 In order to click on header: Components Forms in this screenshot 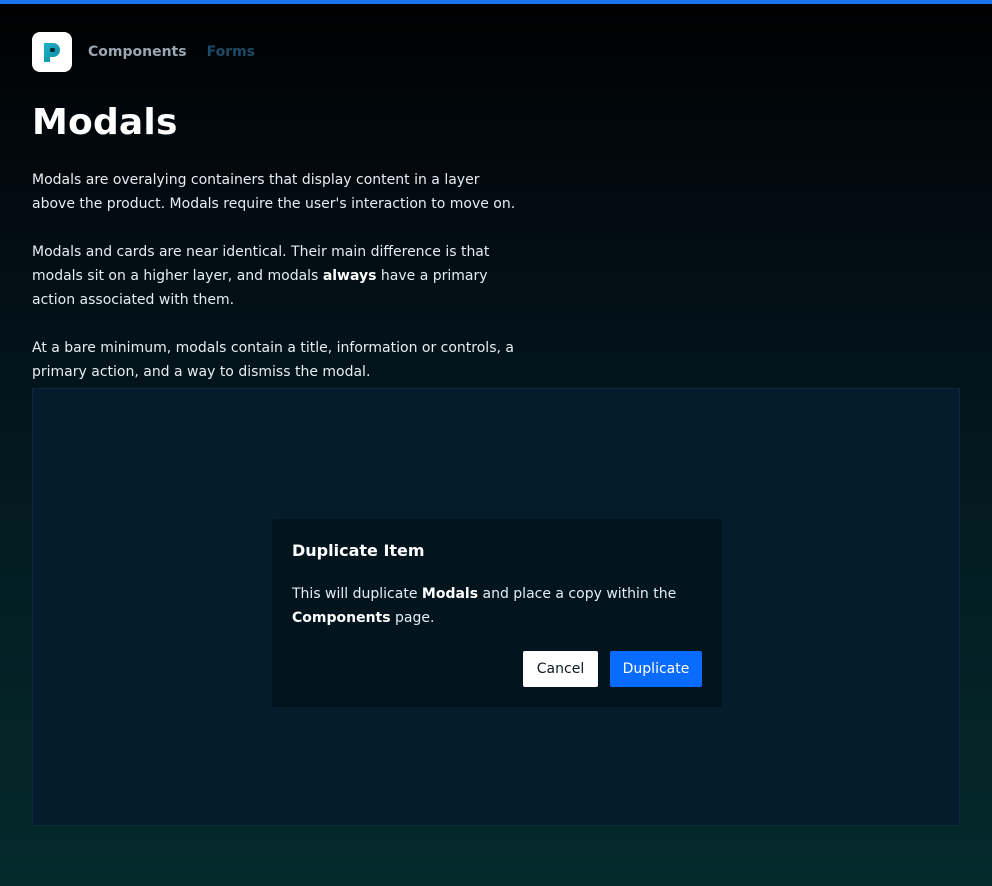, I will do `click(143, 52)`.